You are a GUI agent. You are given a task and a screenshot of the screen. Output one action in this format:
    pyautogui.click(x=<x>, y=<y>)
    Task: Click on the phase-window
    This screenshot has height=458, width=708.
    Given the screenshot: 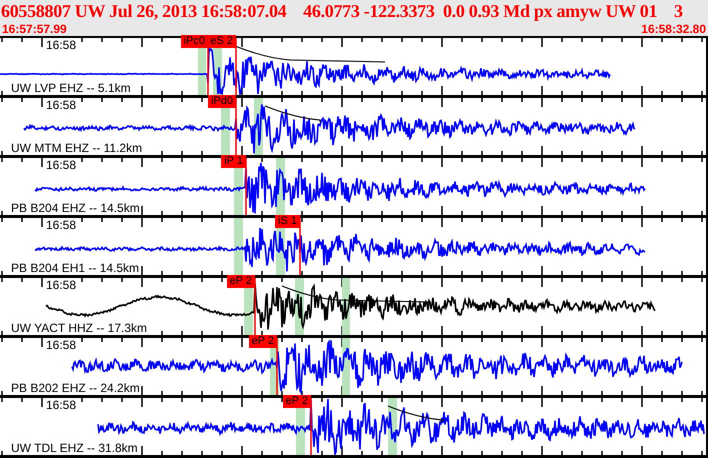 What is the action you would take?
    pyautogui.click(x=238, y=246)
    